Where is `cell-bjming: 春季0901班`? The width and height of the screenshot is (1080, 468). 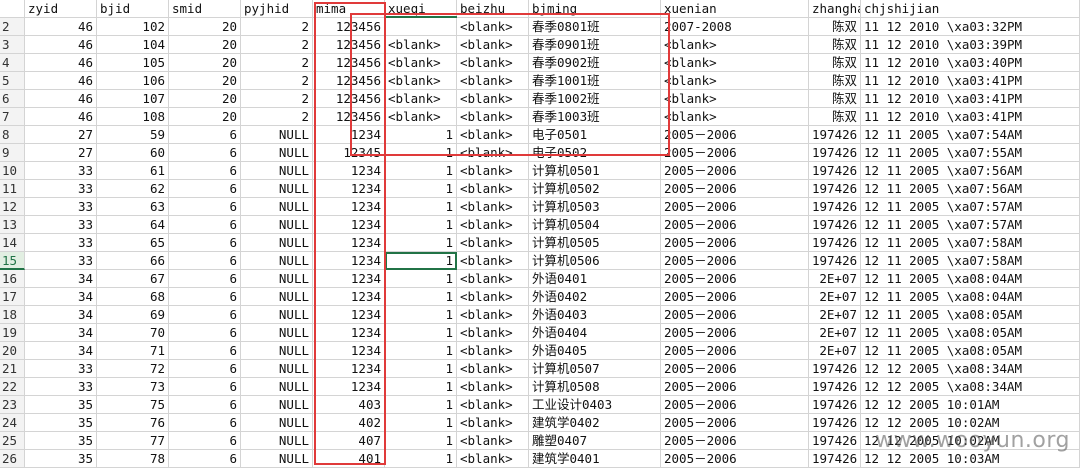
cell-bjming: 春季0901班 is located at coordinates (595, 45).